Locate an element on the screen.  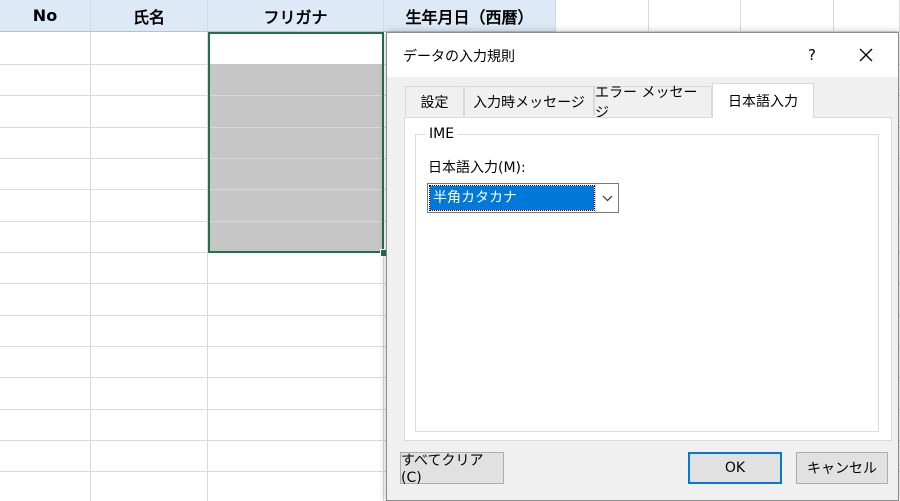
close-button is located at coordinates (866, 55).